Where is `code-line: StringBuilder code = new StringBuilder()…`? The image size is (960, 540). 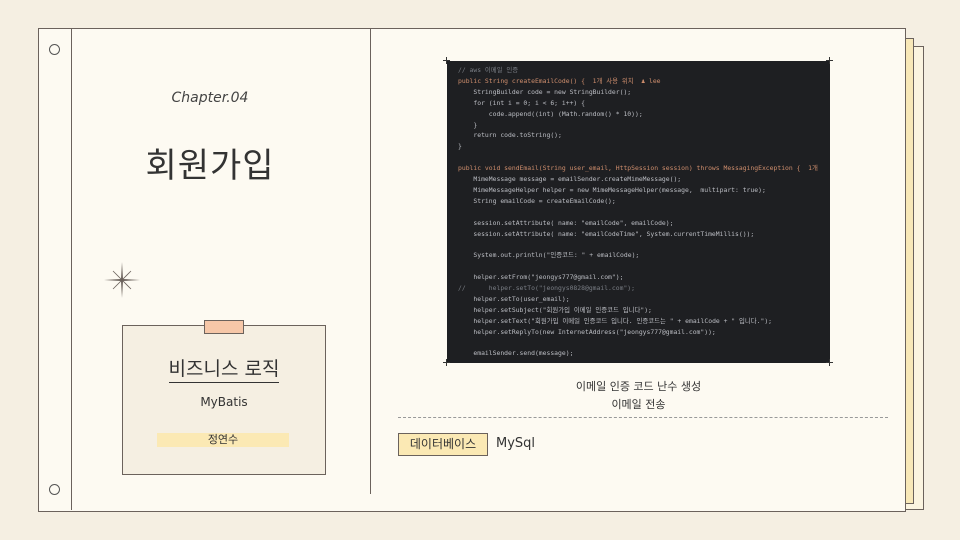 code-line: StringBuilder code = new StringBuilder()… is located at coordinates (545, 91).